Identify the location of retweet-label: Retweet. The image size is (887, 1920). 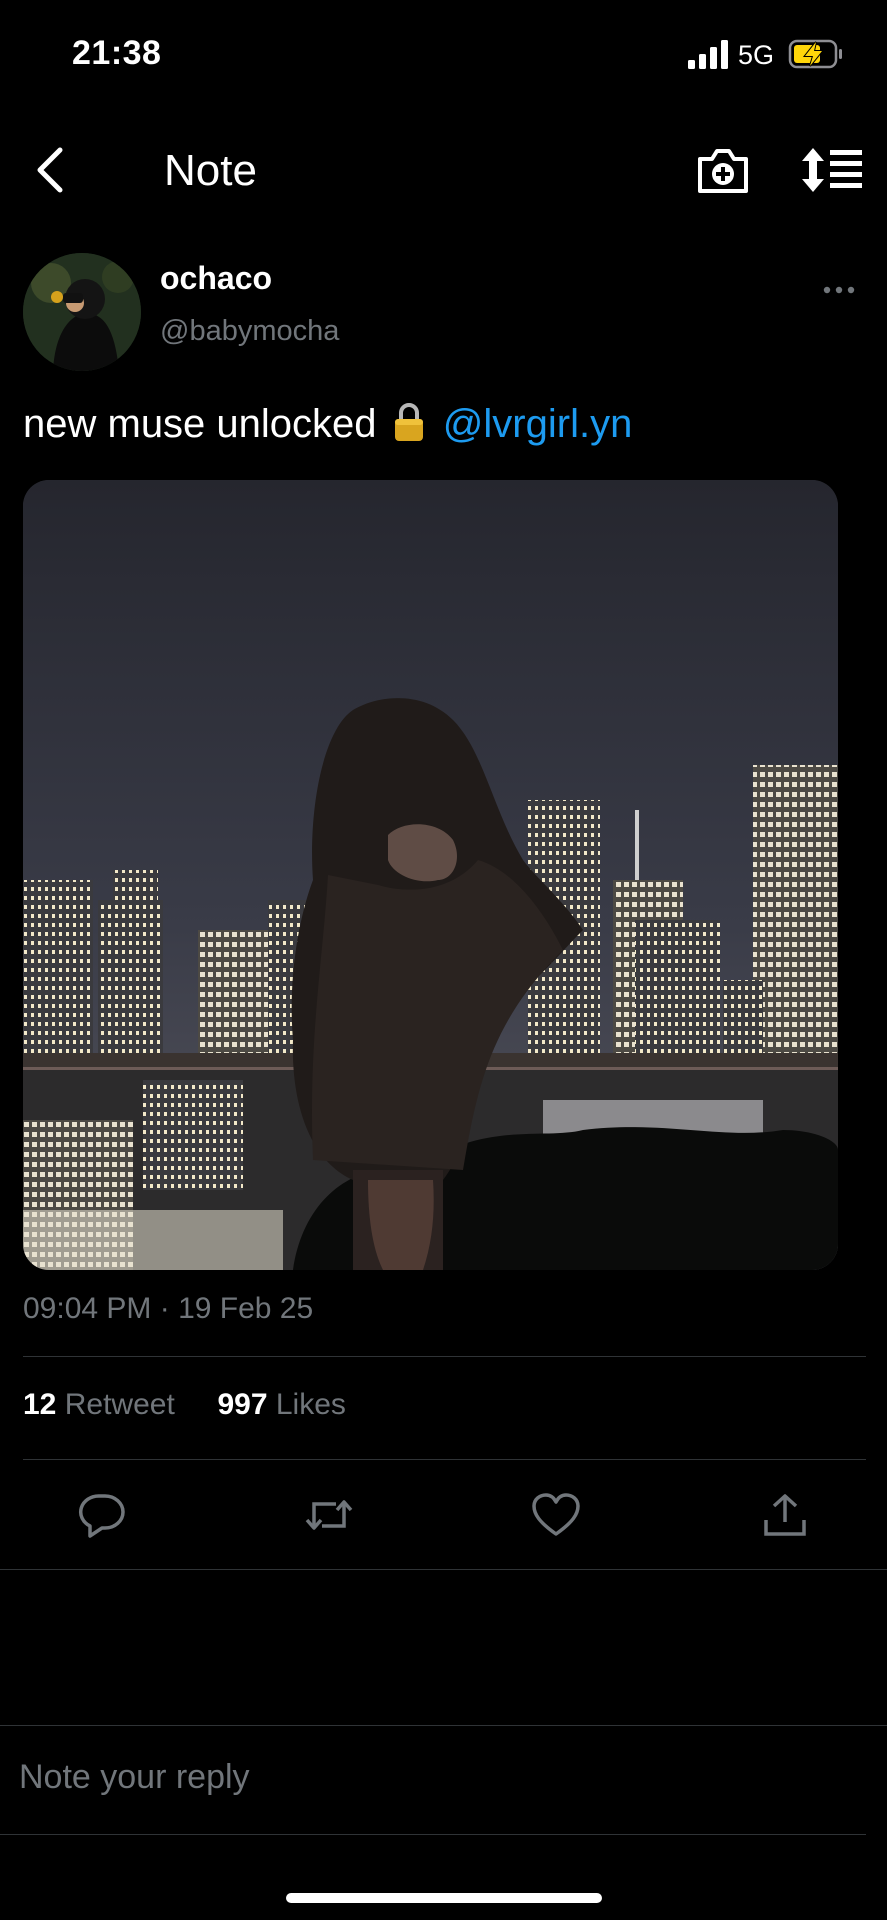
(120, 1404).